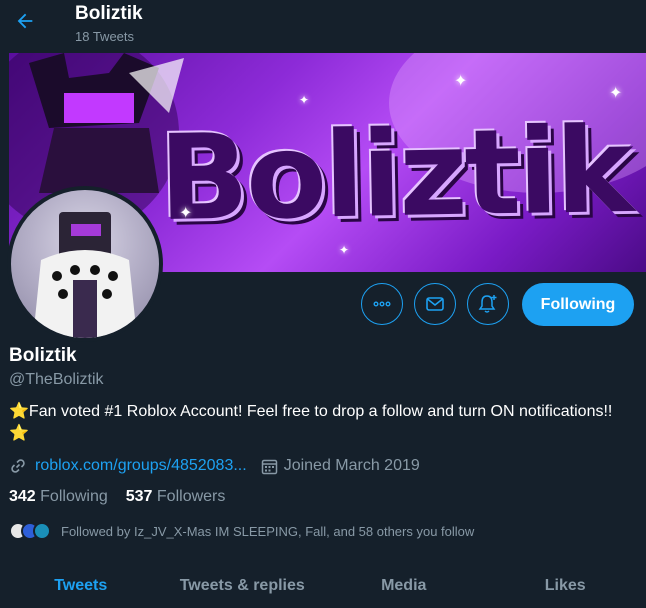  Describe the element at coordinates (139, 496) in the screenshot. I see `followers-number: 537` at that location.